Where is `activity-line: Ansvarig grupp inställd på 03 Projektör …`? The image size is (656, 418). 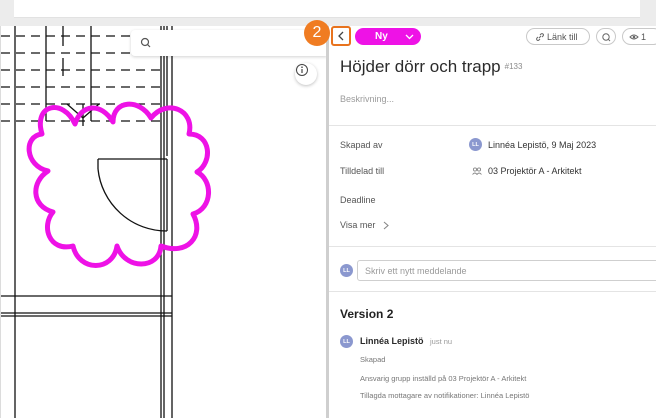 activity-line: Ansvarig grupp inställd på 03 Projektör … is located at coordinates (443, 378).